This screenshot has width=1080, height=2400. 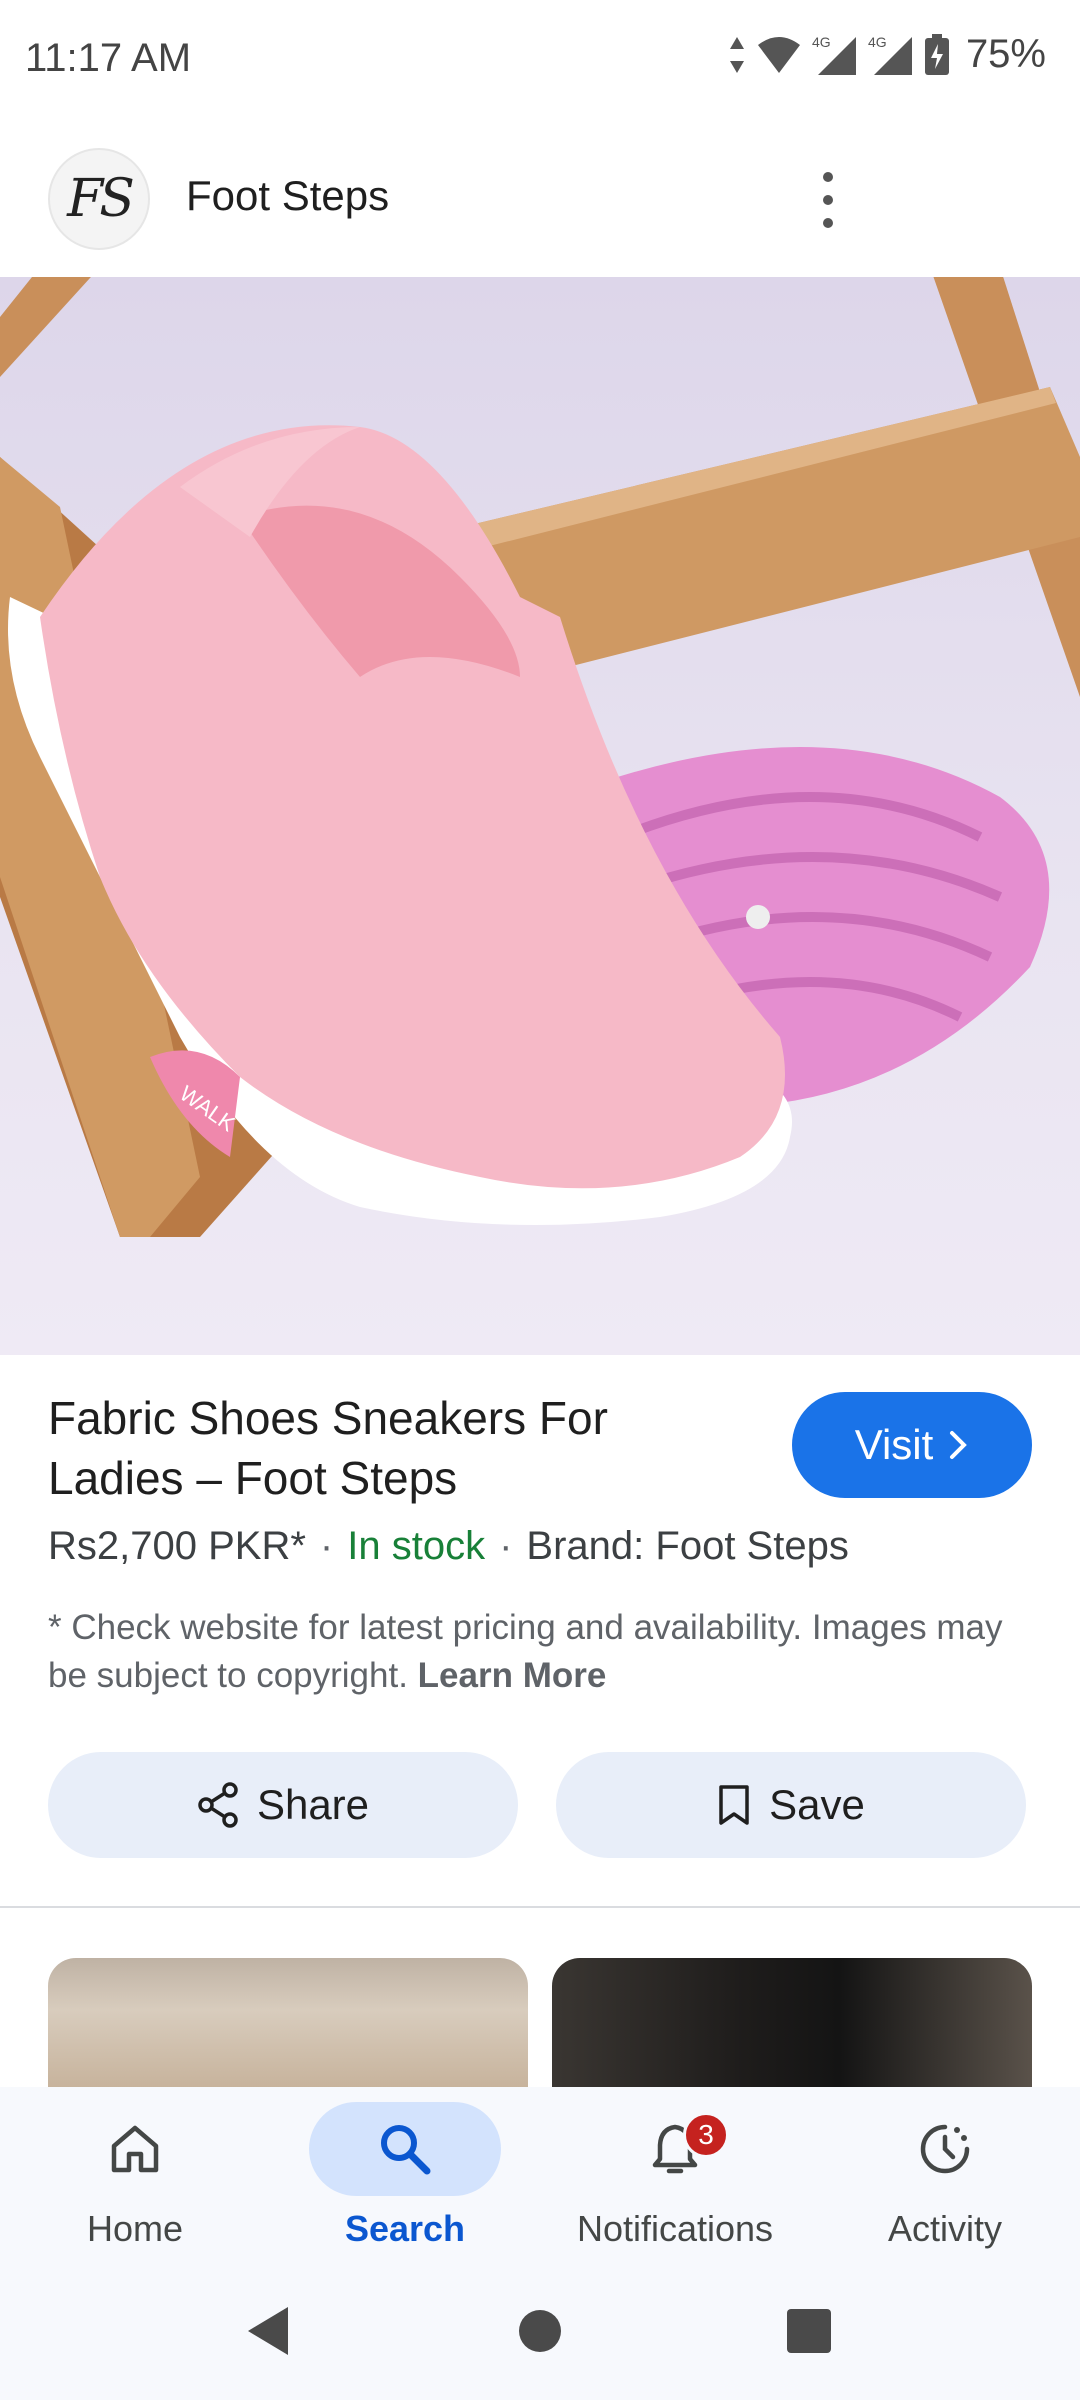 What do you see at coordinates (945, 2176) in the screenshot?
I see `nav-activity: Activity` at bounding box center [945, 2176].